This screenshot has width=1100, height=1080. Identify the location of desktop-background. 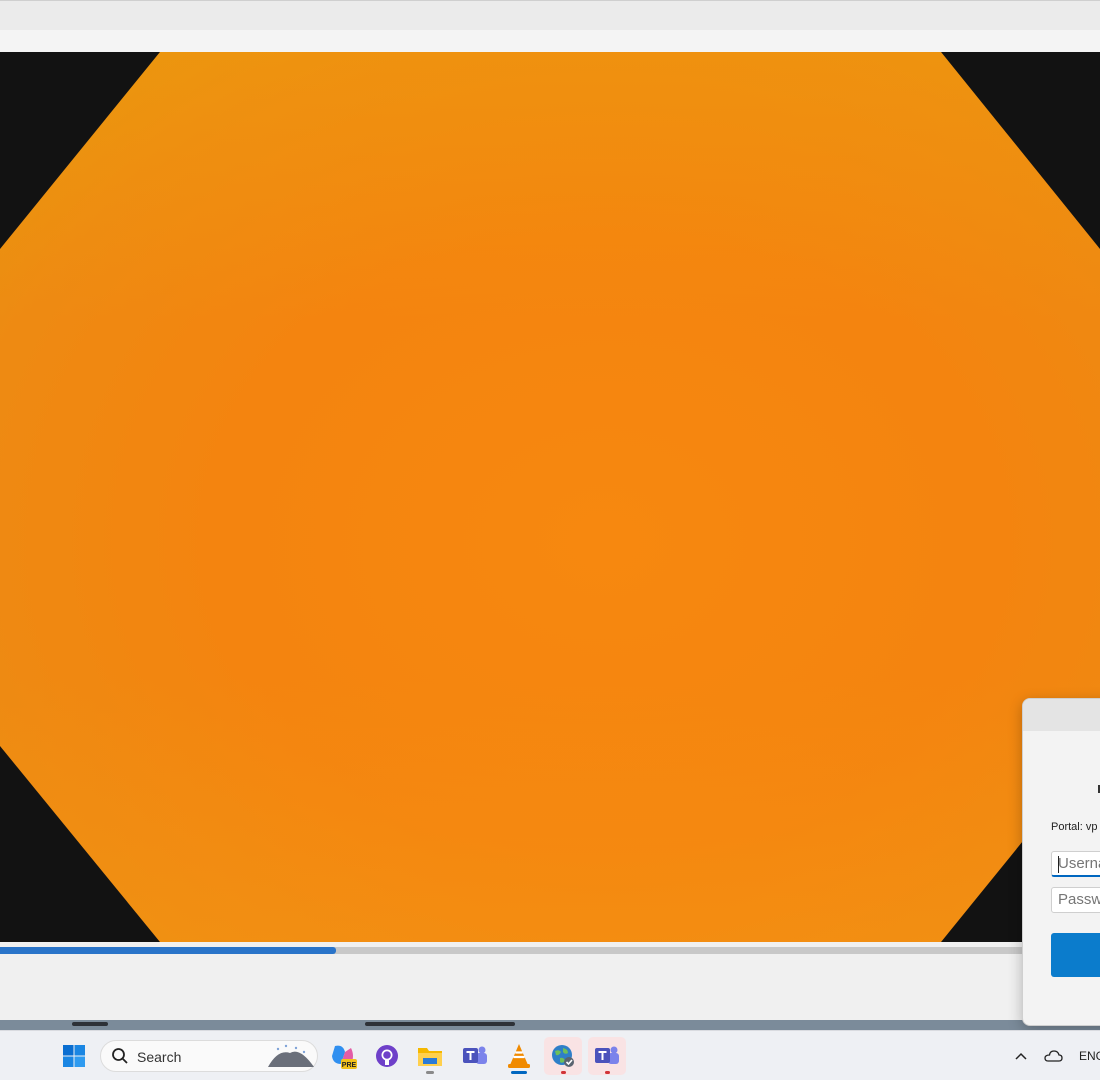
(550, 1025).